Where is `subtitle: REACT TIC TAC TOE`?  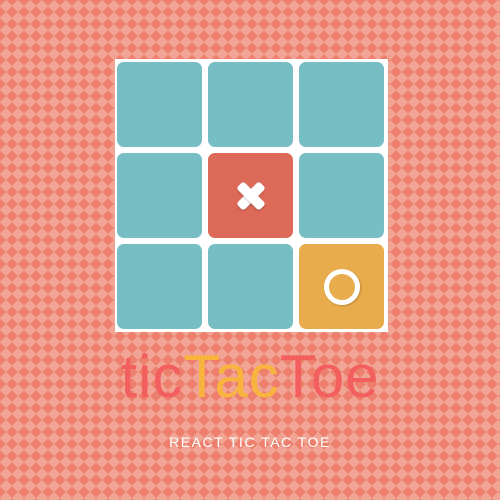
subtitle: REACT TIC TAC TOE is located at coordinates (250, 442).